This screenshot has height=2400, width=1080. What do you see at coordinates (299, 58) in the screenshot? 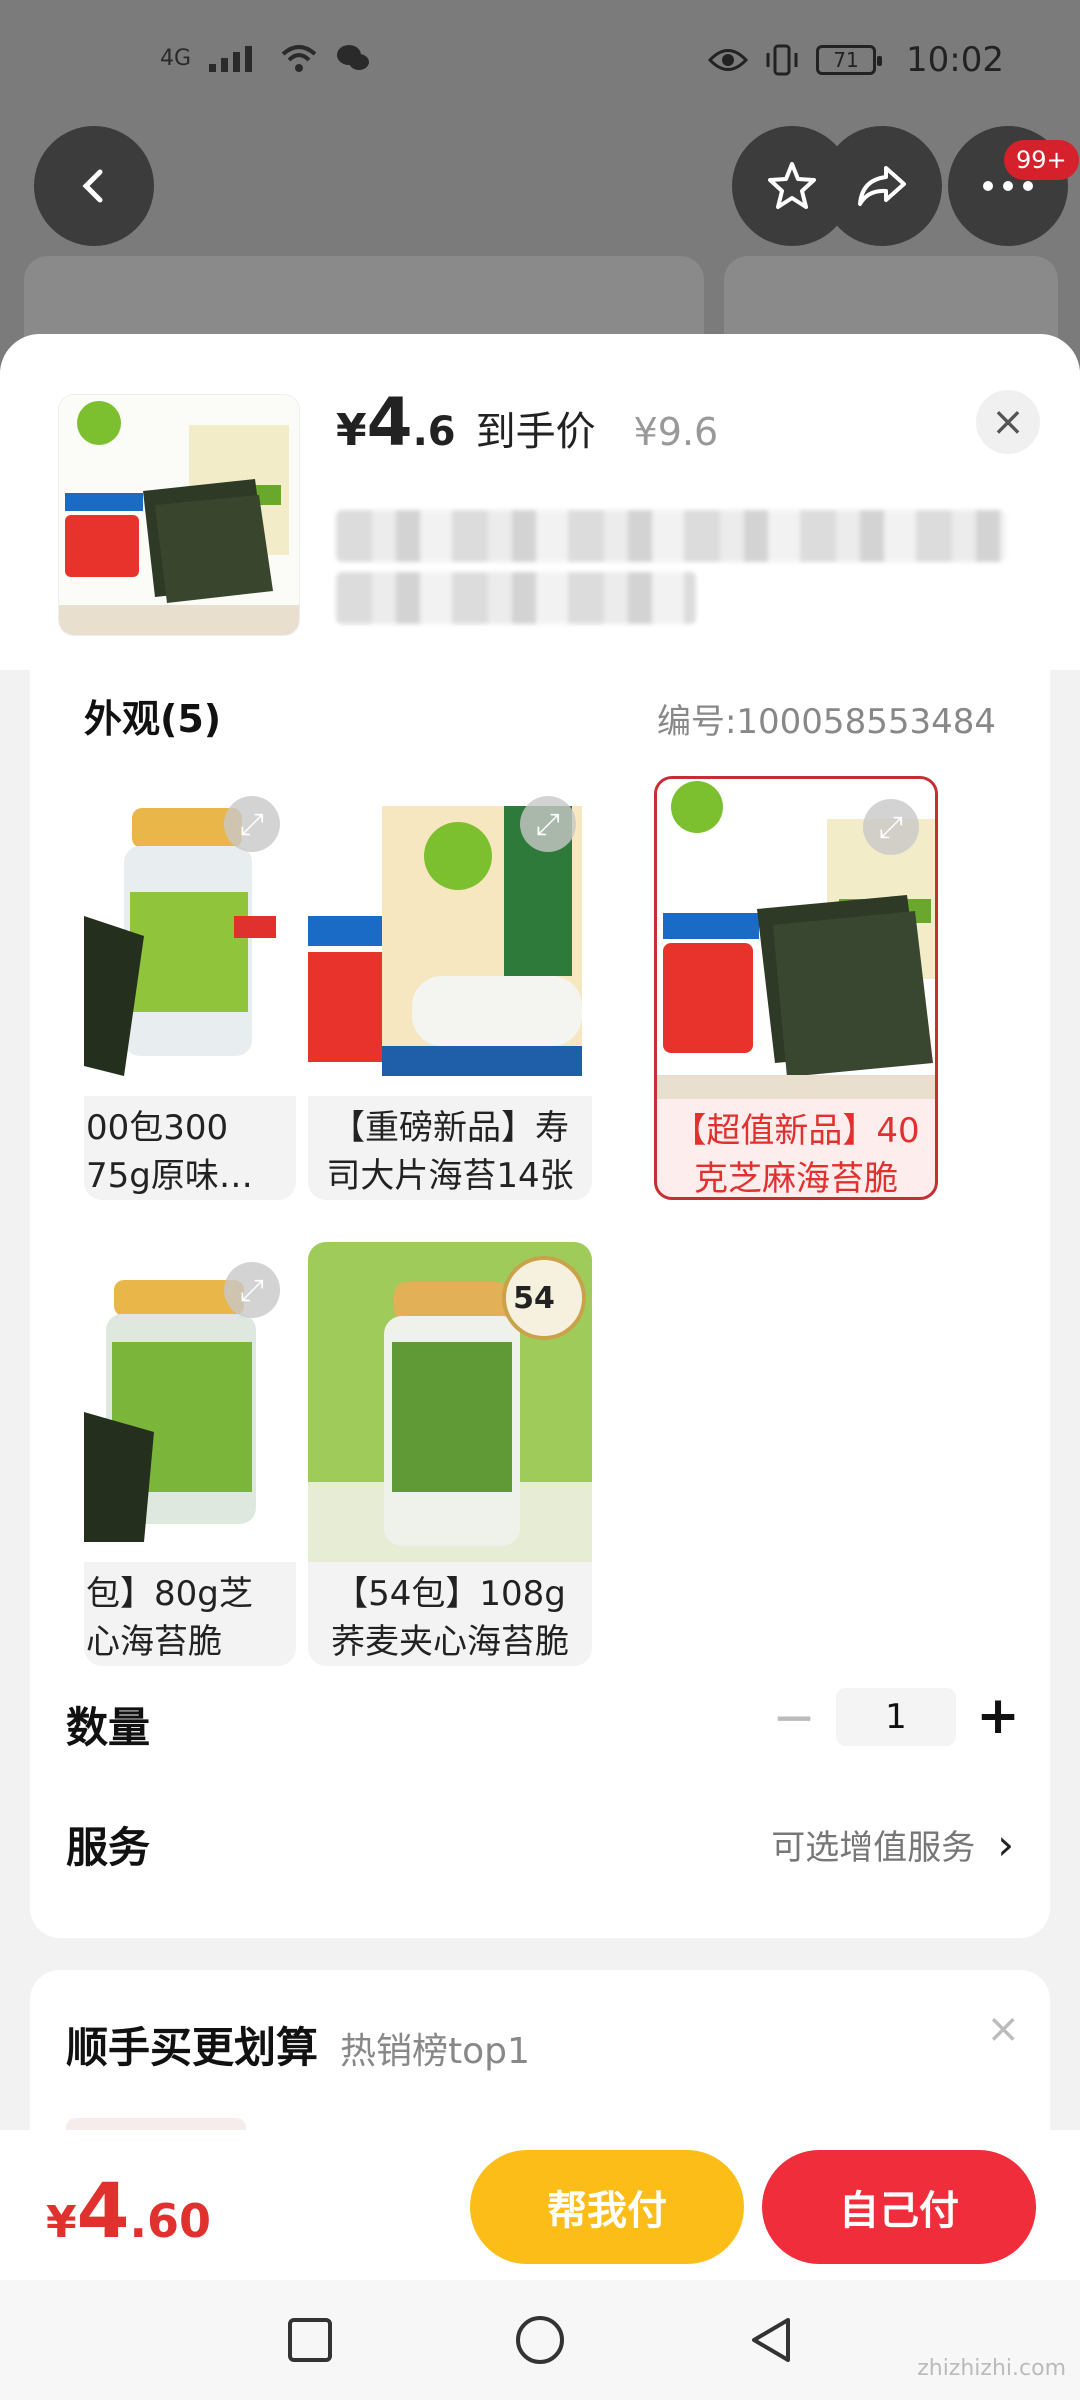
I see `wifi-icon` at bounding box center [299, 58].